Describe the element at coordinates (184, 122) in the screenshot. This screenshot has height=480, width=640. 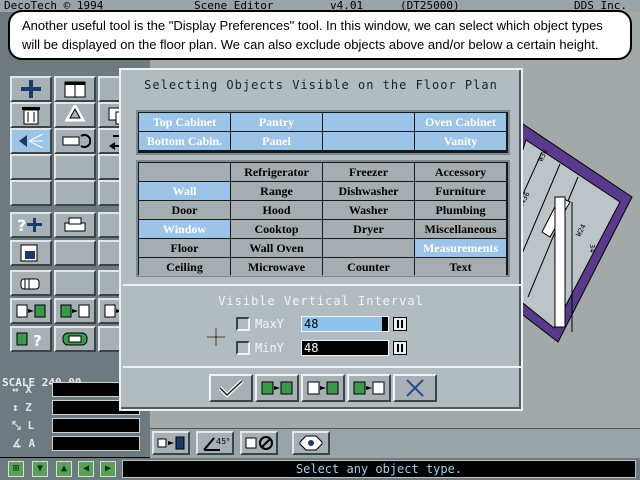
I see `cabinet-type-top-cabinet: Top Cabinet` at that location.